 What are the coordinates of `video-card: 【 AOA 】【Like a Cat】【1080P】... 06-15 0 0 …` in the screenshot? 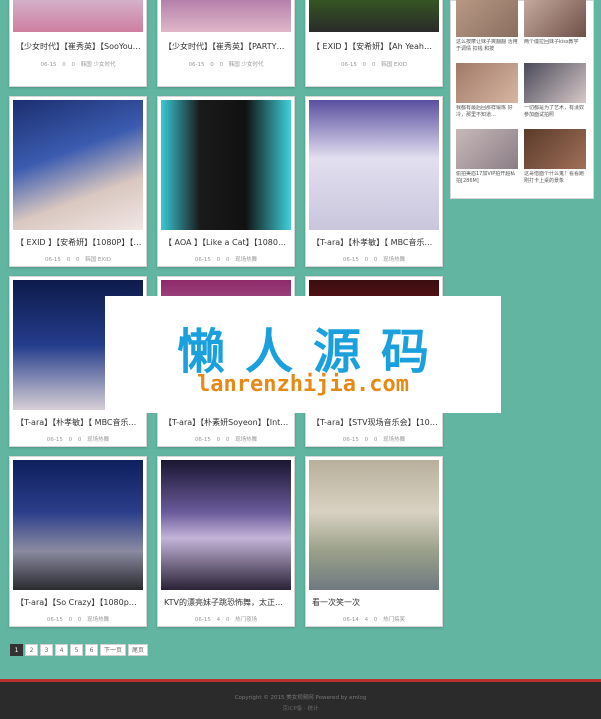 It's located at (226, 181).